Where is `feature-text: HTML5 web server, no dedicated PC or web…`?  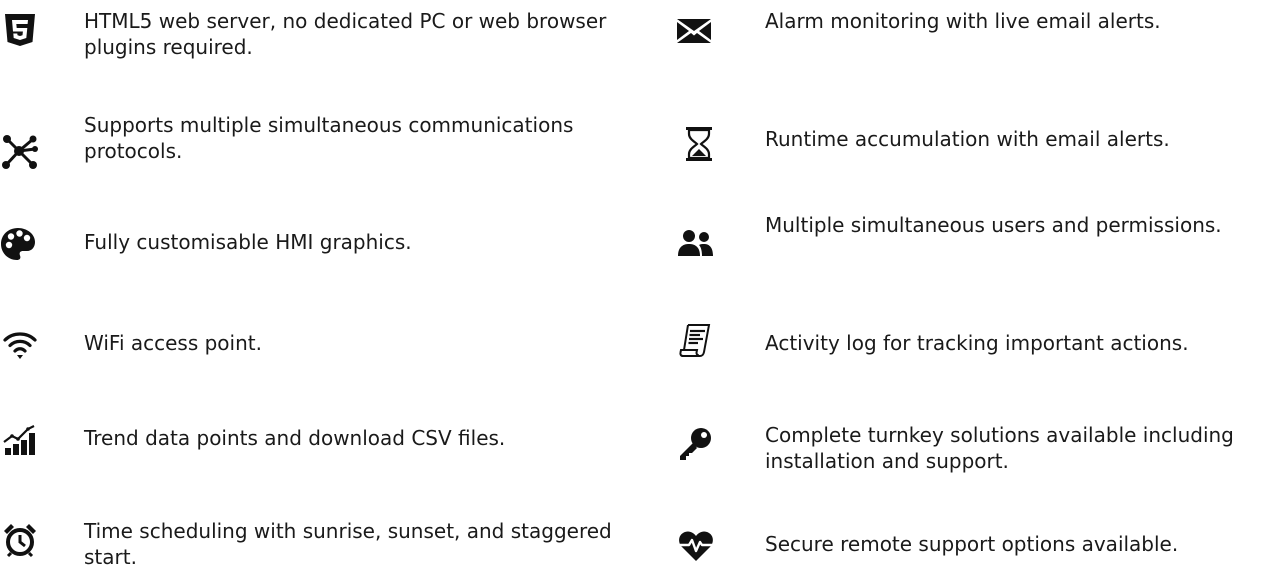
feature-text: HTML5 web server, no dedicated PC or web… is located at coordinates (345, 34).